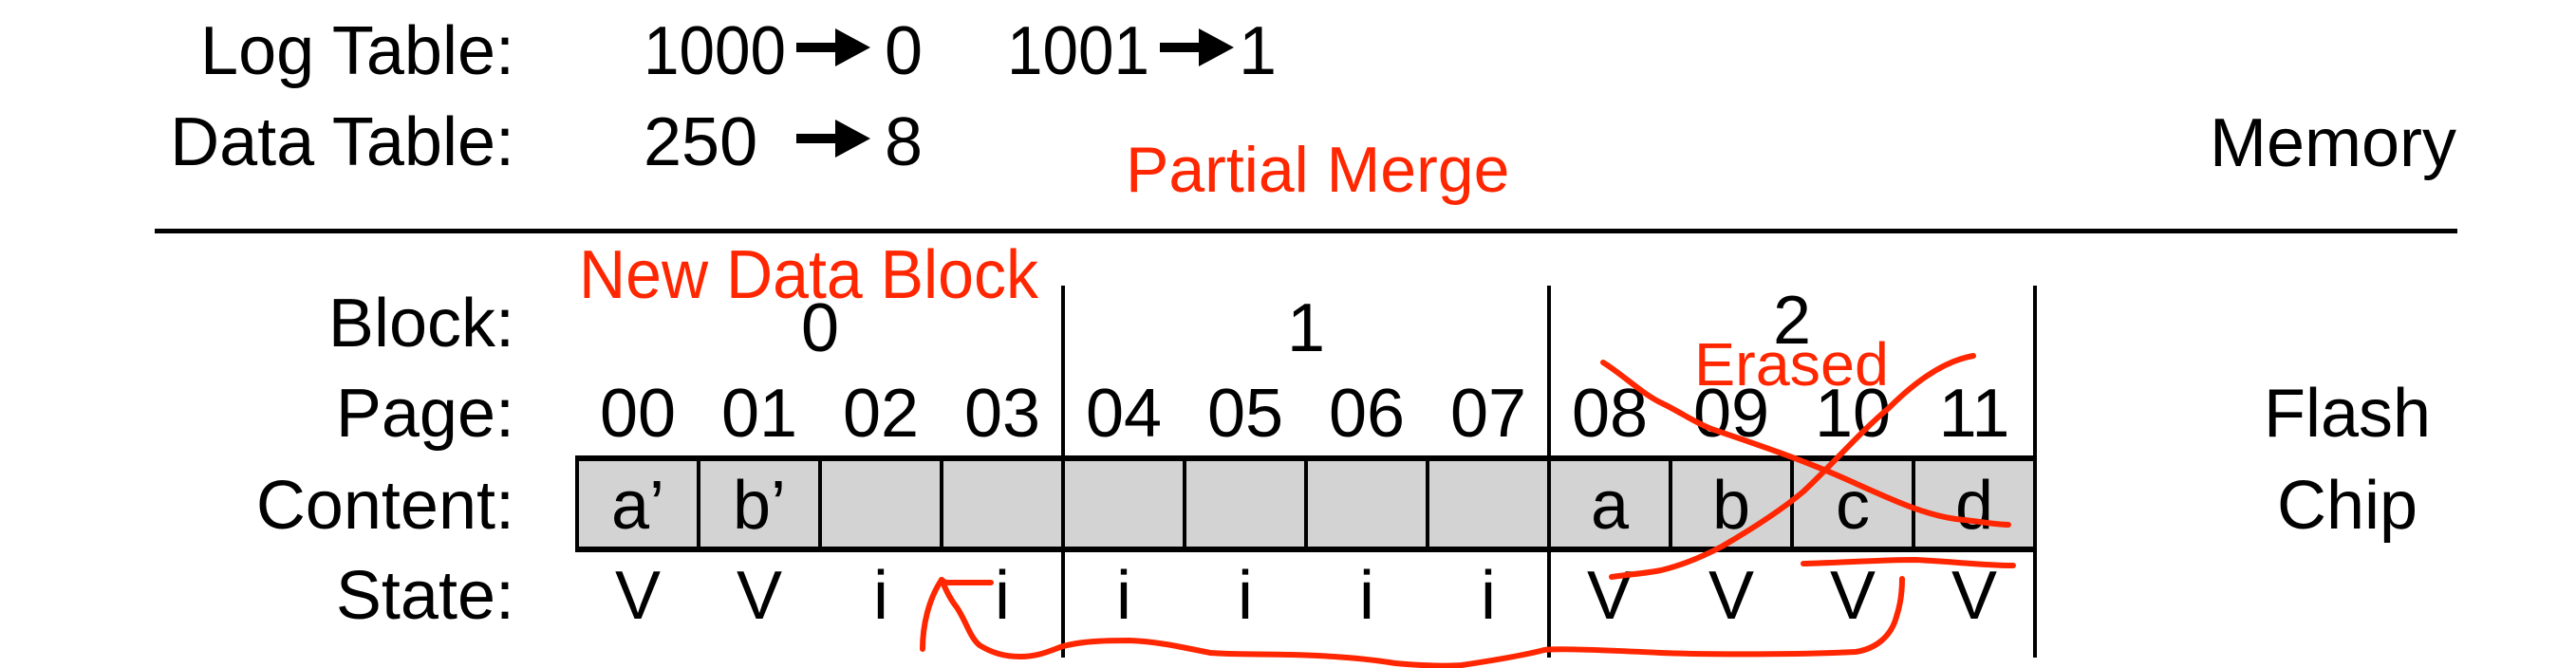  Describe the element at coordinates (1245, 414) in the screenshot. I see `page-number: 05` at that location.